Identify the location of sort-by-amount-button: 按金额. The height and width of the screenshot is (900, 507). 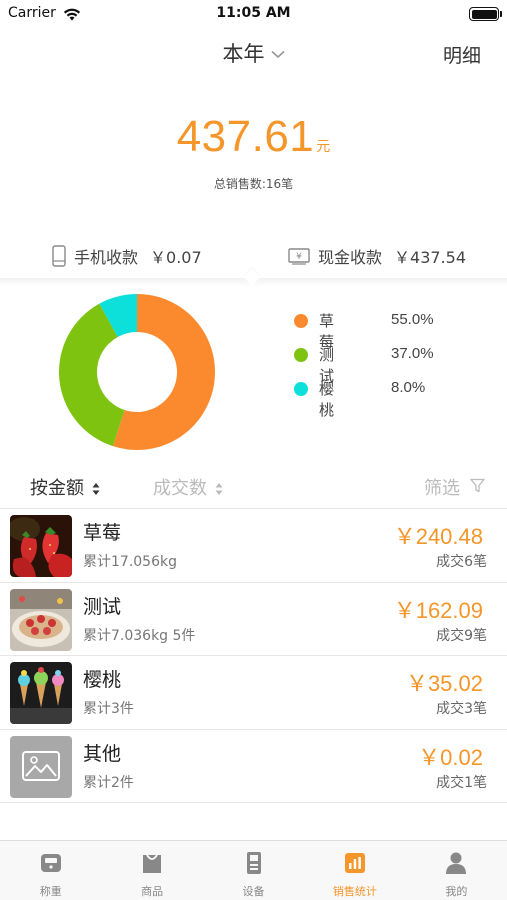
(65, 487).